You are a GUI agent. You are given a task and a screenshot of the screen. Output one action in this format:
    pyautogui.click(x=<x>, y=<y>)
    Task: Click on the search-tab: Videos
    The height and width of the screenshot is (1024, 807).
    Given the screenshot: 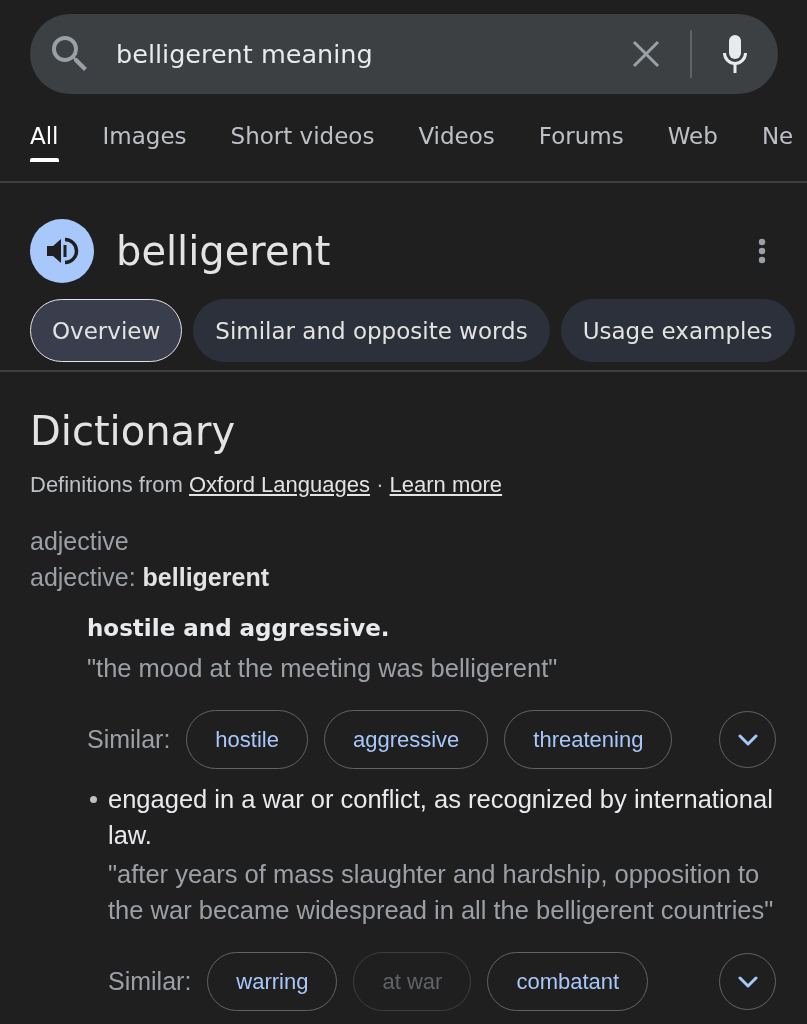 What is the action you would take?
    pyautogui.click(x=456, y=138)
    